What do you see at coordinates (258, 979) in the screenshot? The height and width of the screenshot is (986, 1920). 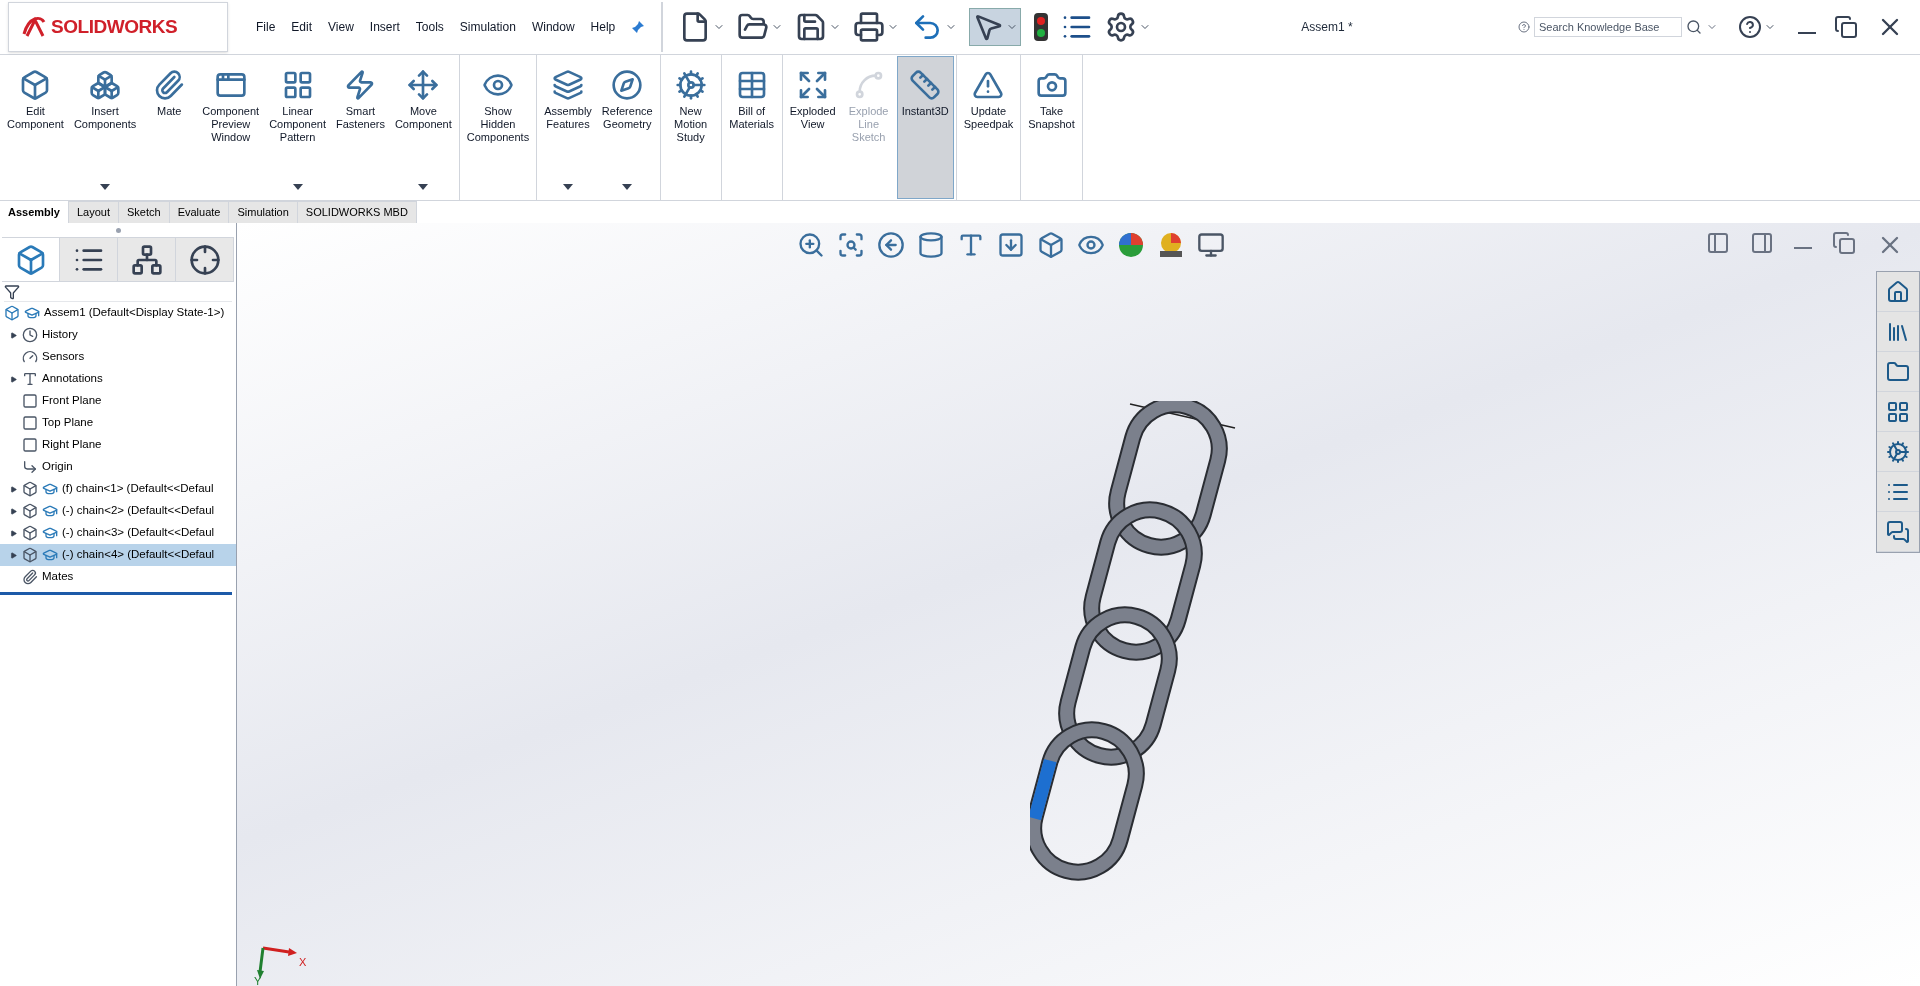 I see `axis-label: Y` at bounding box center [258, 979].